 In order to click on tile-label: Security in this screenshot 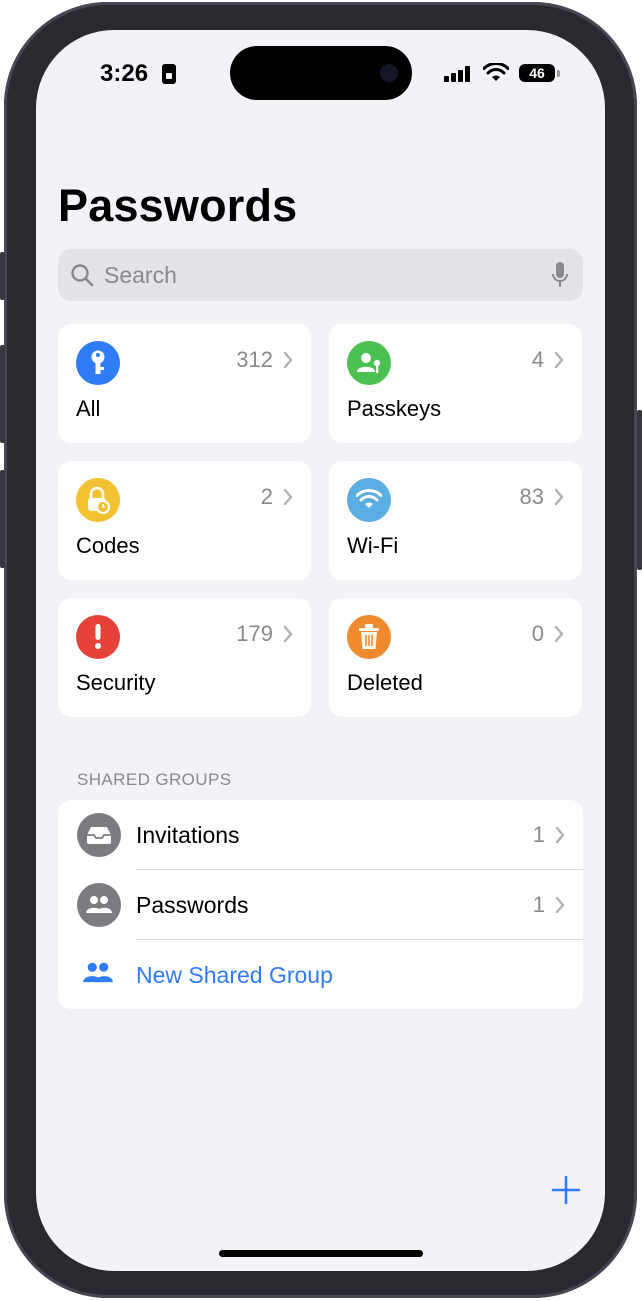, I will do `click(116, 682)`.